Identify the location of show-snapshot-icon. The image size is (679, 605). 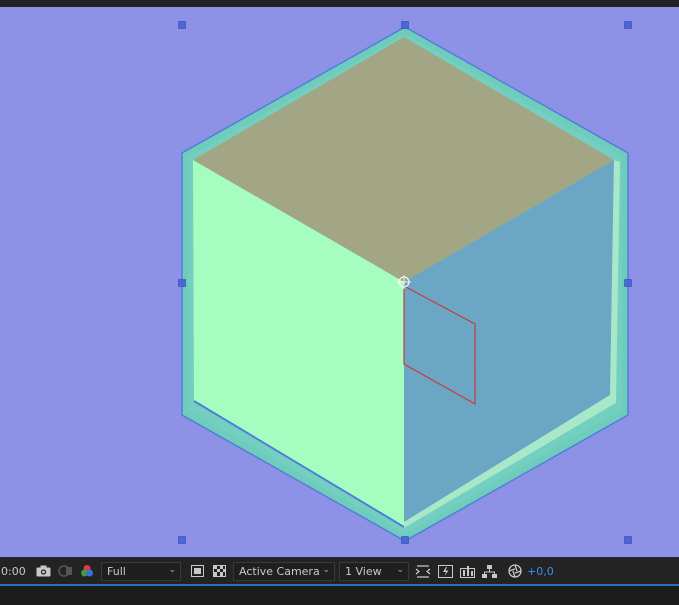
(65, 571).